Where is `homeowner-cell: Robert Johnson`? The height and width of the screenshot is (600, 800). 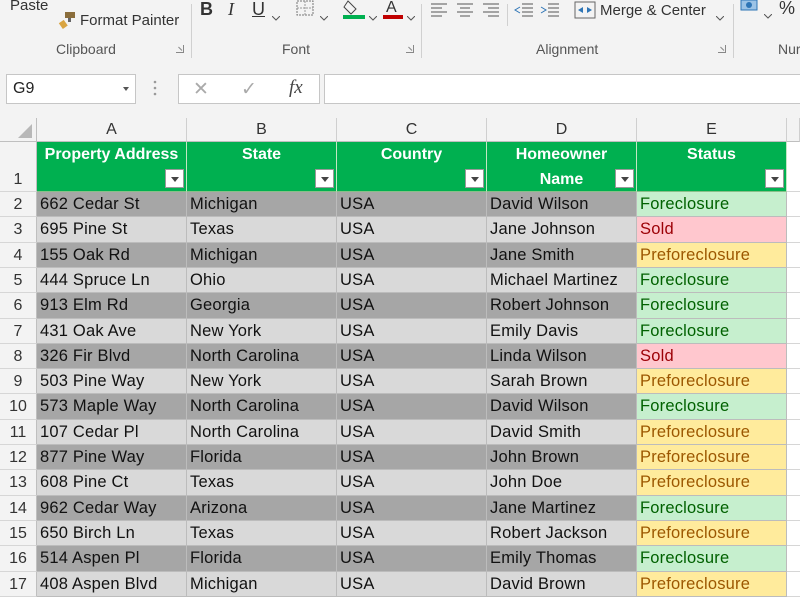 homeowner-cell: Robert Johnson is located at coordinates (562, 306).